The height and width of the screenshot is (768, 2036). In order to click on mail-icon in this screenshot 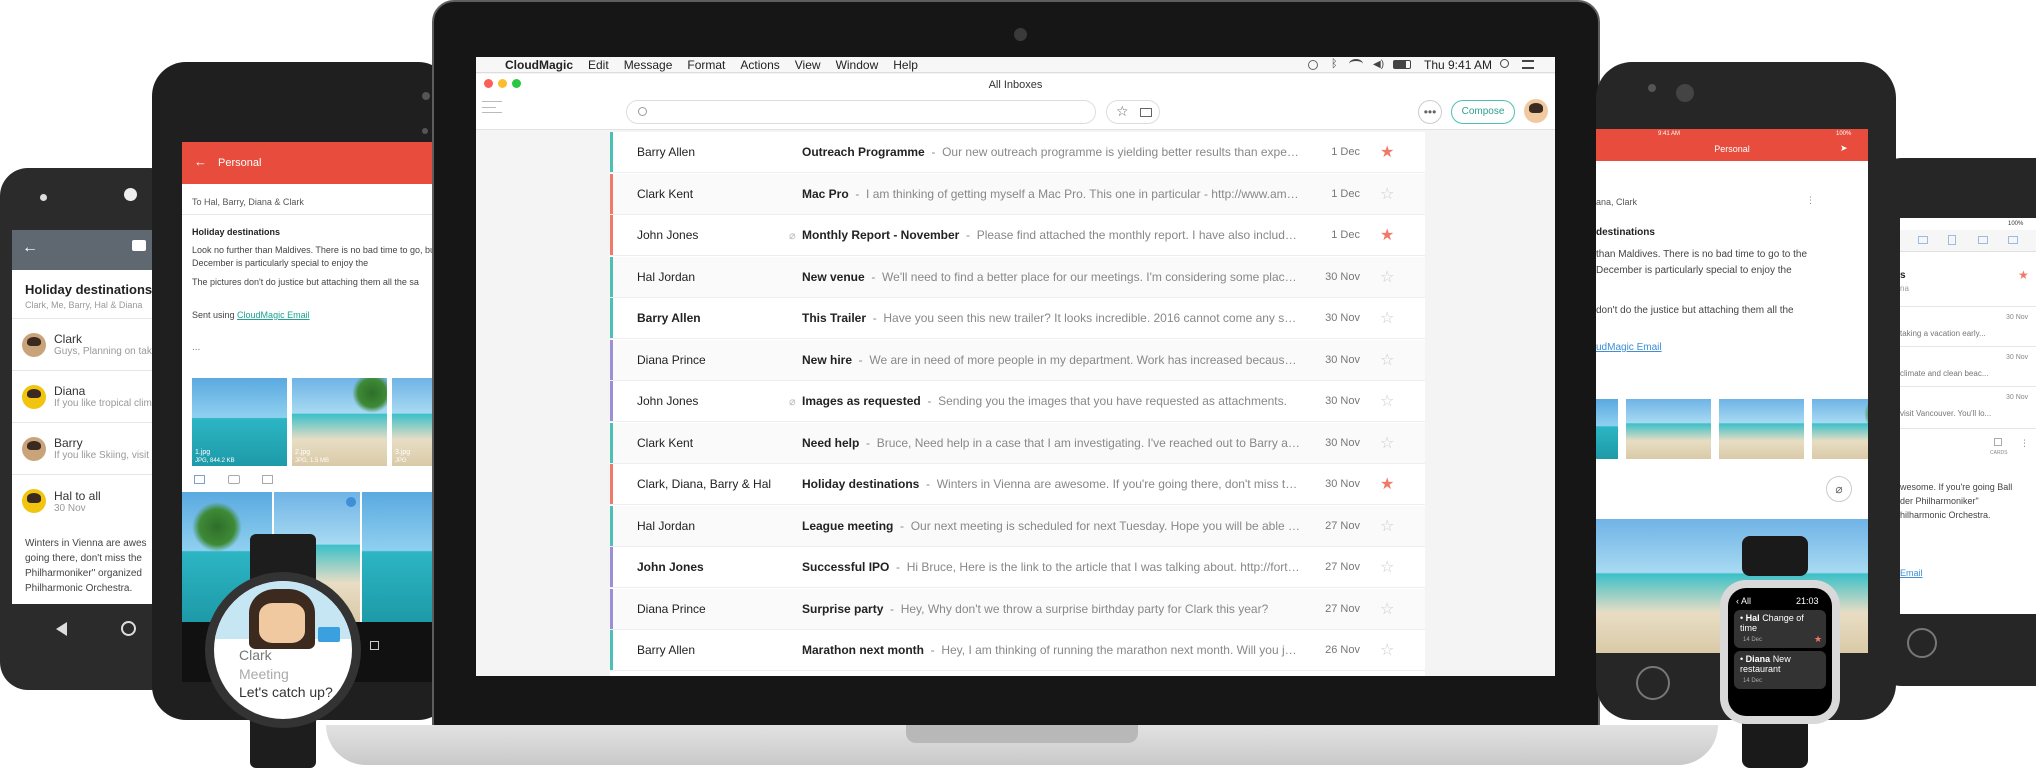, I will do `click(2013, 240)`.